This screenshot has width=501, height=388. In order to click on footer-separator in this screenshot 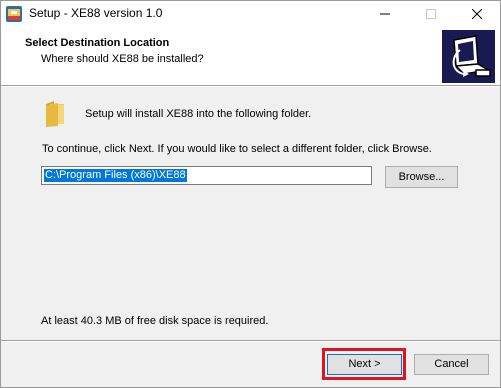, I will do `click(250, 341)`.